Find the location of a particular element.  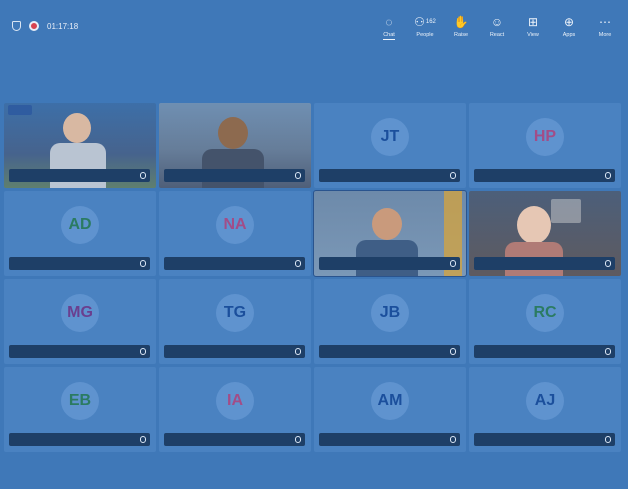

people-label: People is located at coordinates (425, 35).